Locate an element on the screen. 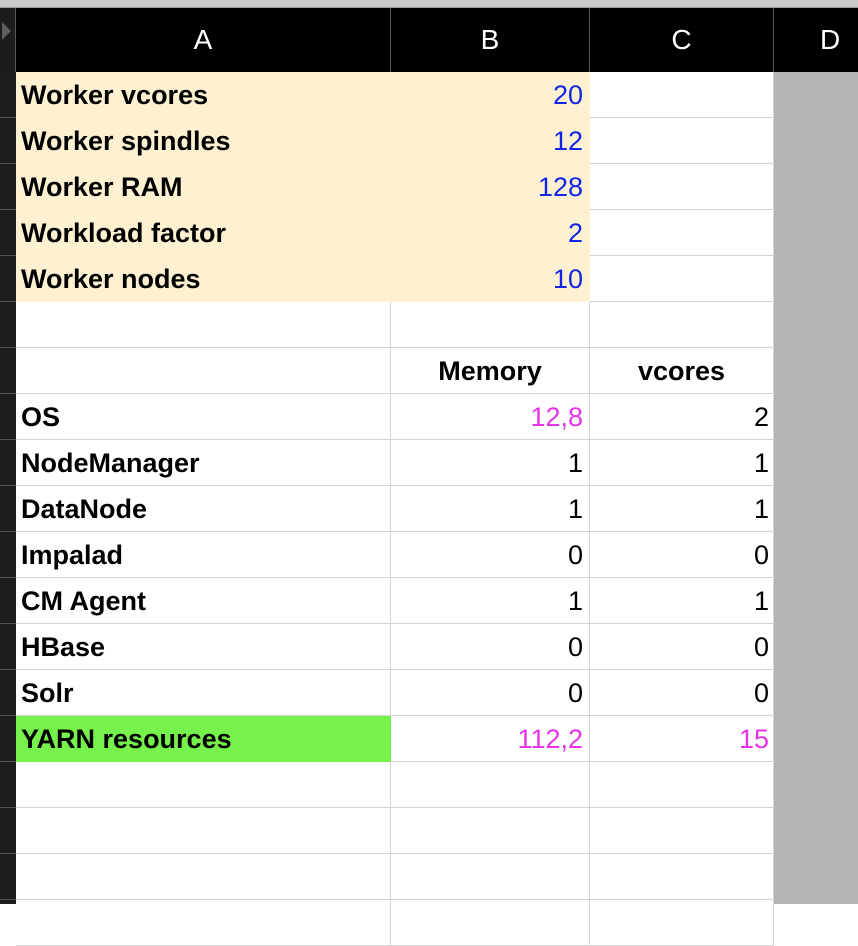 The width and height of the screenshot is (858, 946). window-top-border is located at coordinates (429, 4).